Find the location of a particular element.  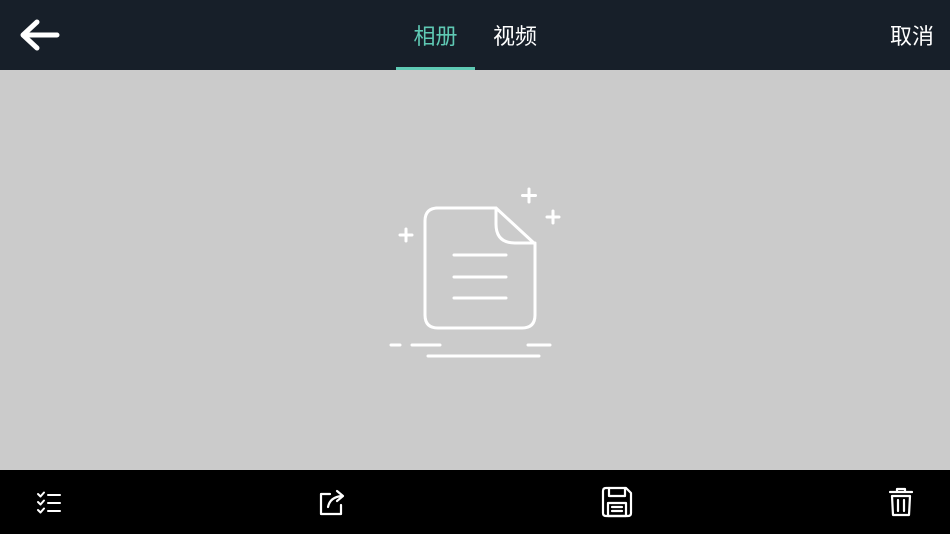

save-icon is located at coordinates (617, 502).